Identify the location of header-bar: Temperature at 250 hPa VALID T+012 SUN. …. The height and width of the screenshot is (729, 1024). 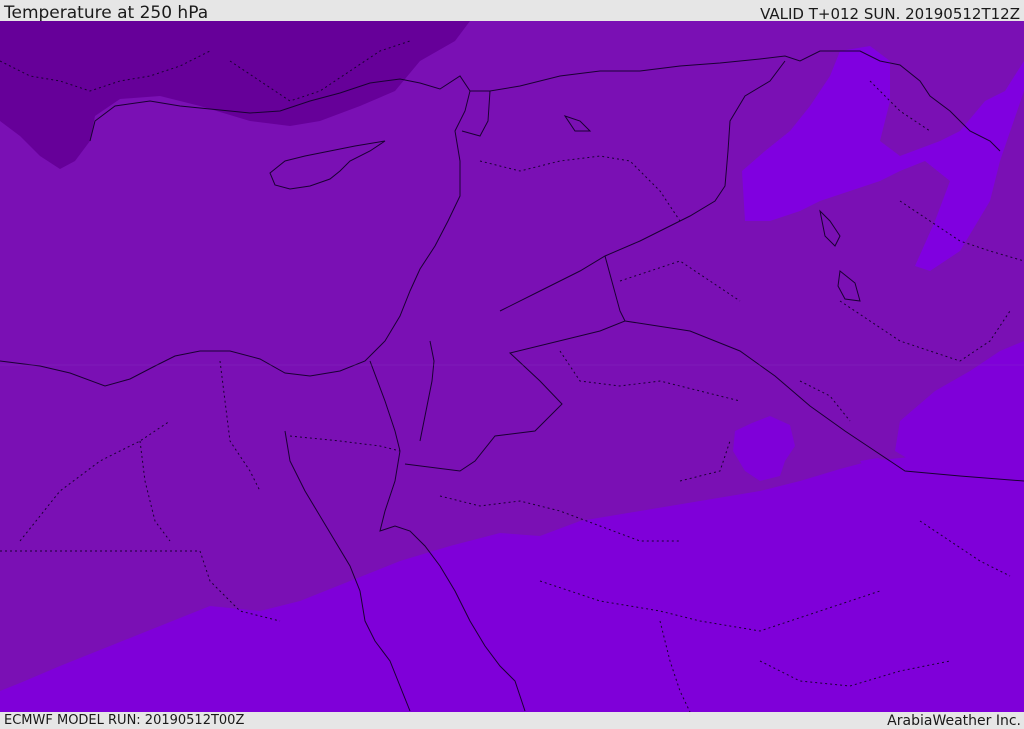
(512, 11).